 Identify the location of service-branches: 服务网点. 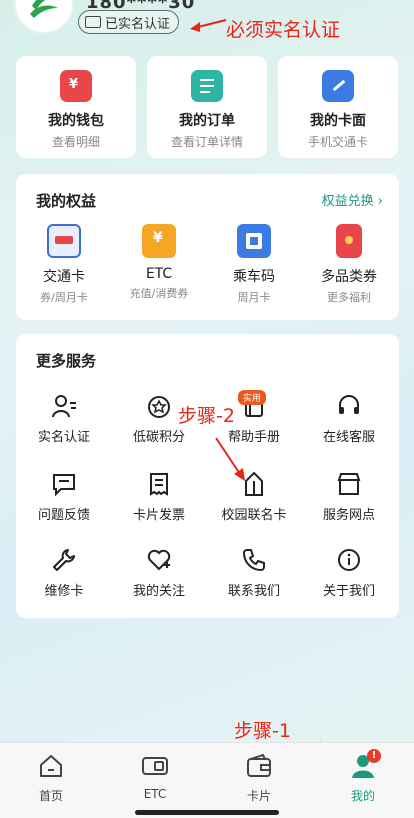
(349, 496).